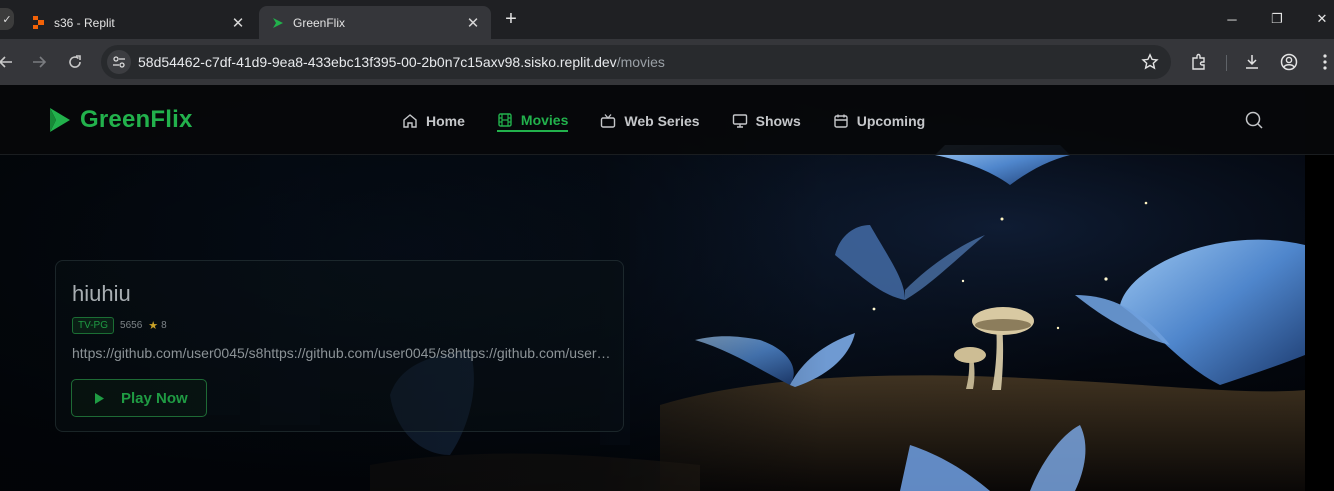 The width and height of the screenshot is (1334, 491). What do you see at coordinates (1252, 62) in the screenshot?
I see `download-icon` at bounding box center [1252, 62].